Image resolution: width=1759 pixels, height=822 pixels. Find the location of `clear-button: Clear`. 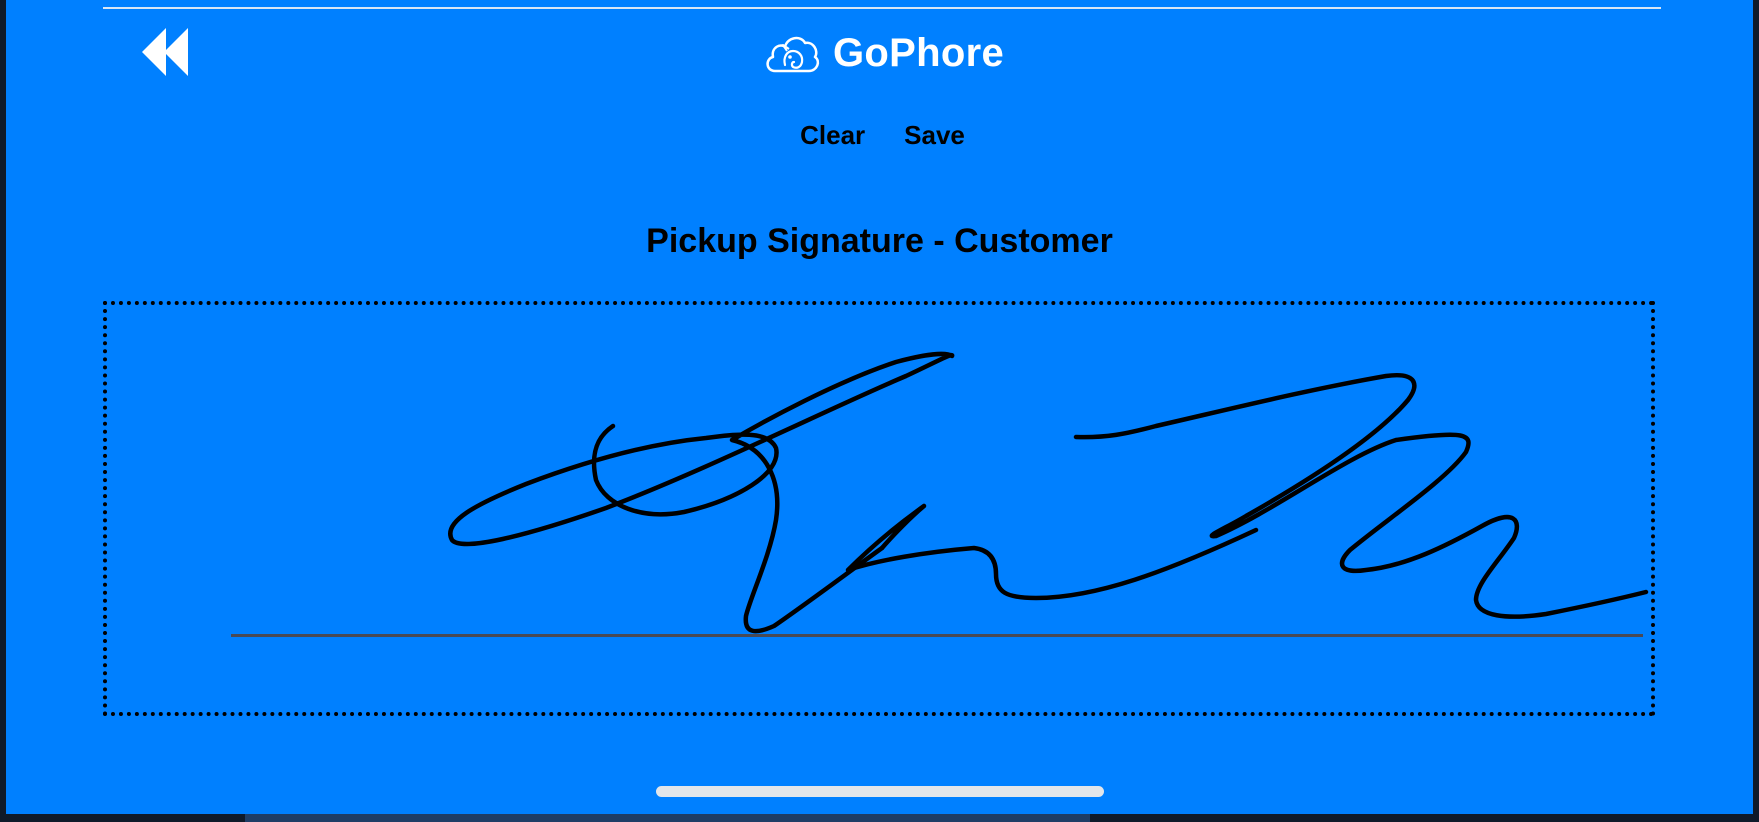

clear-button: Clear is located at coordinates (832, 135).